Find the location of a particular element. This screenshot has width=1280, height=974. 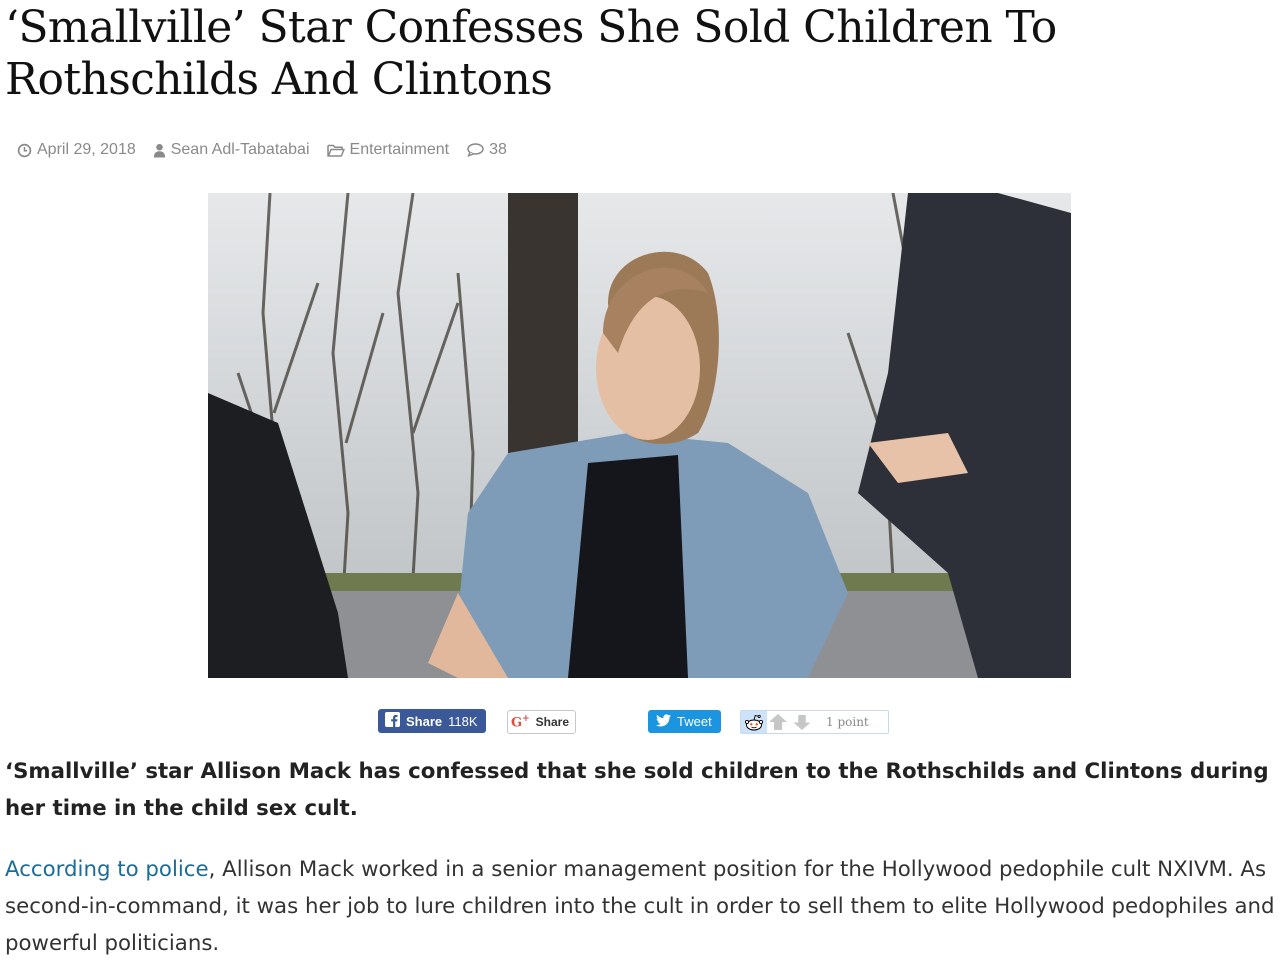

google-plus-icon: G+ is located at coordinates (520, 722).